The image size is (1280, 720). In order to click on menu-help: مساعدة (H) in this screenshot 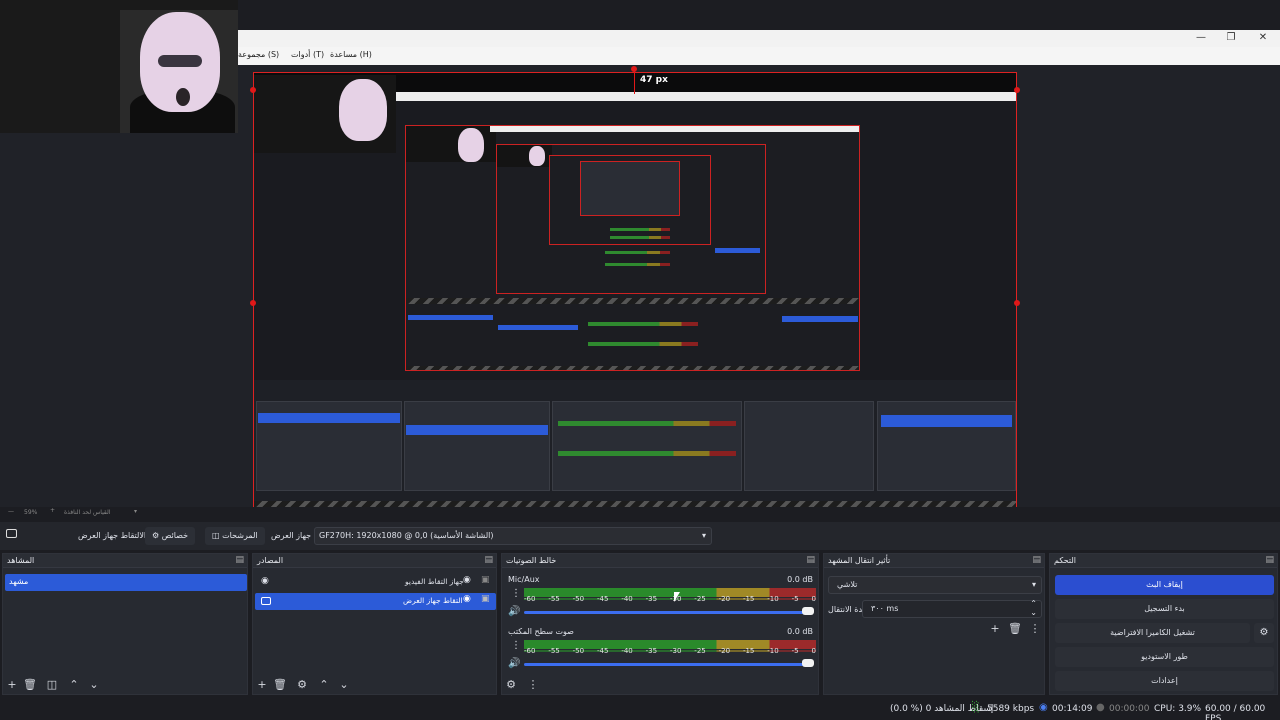, I will do `click(351, 54)`.